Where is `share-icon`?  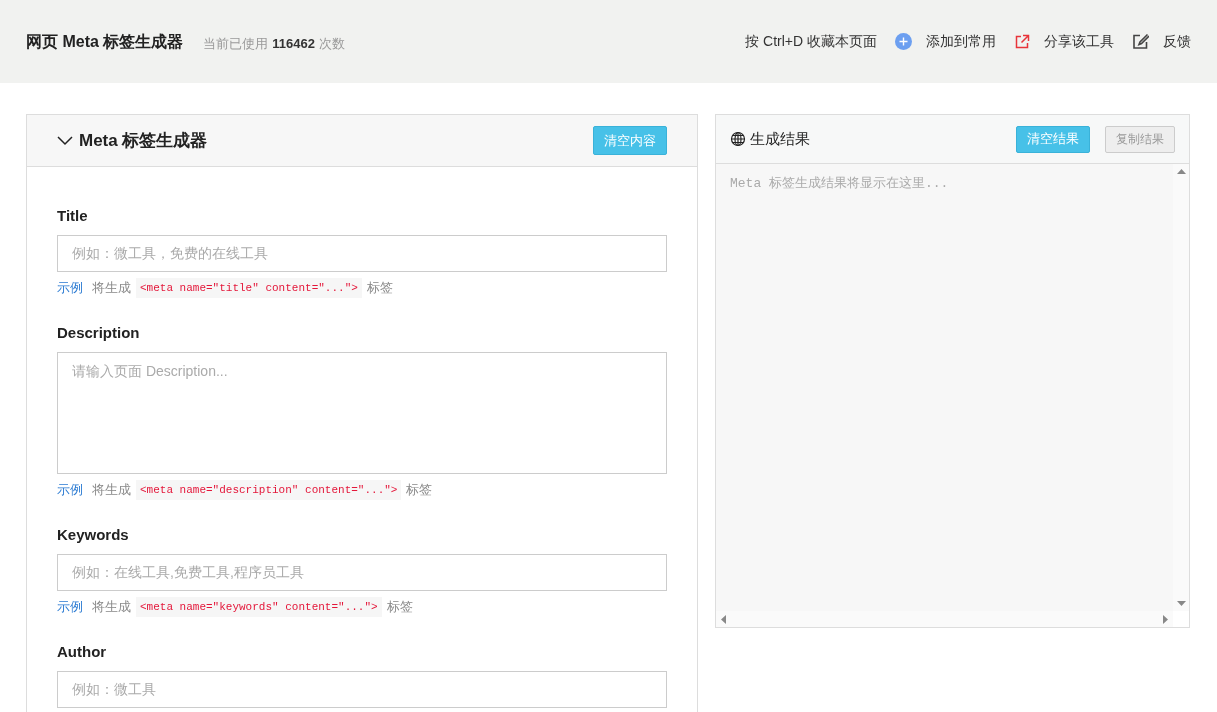
share-icon is located at coordinates (1022, 41).